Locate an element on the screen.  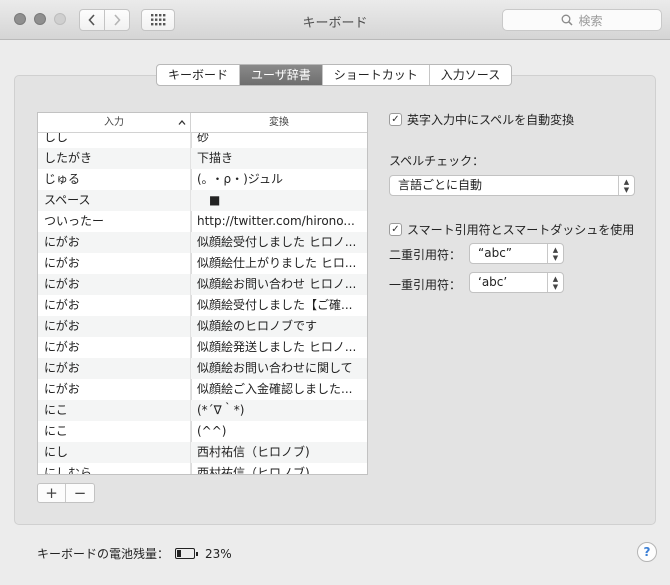
search-field: 検索 is located at coordinates (582, 20).